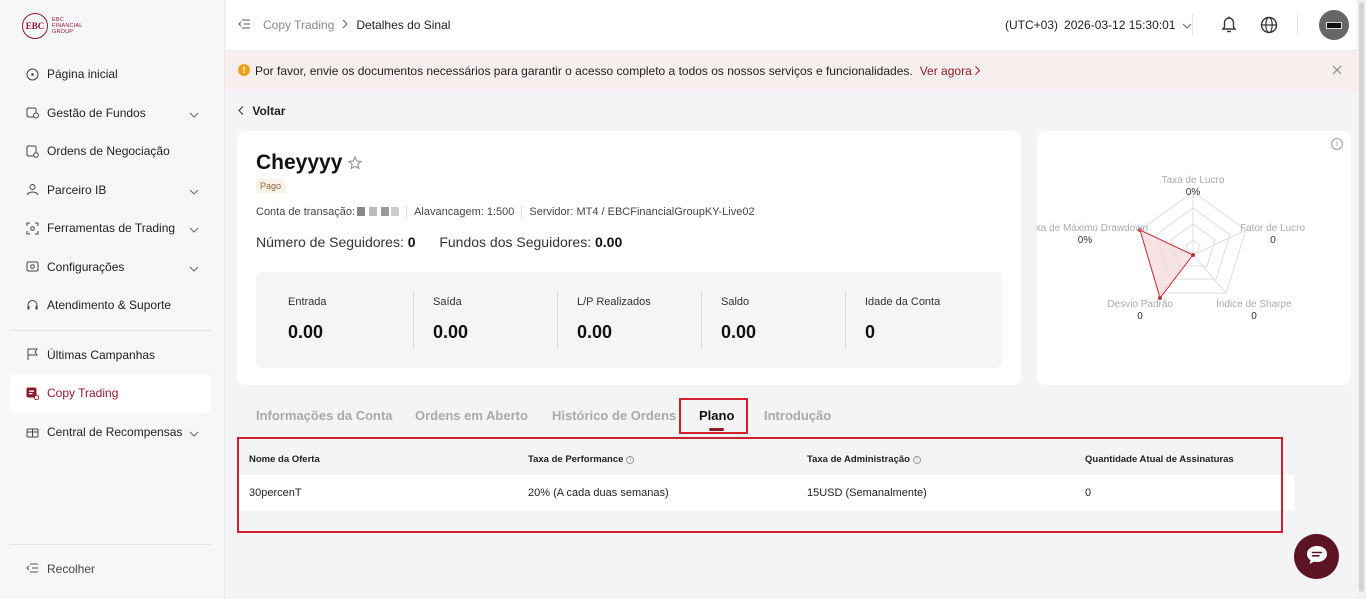  What do you see at coordinates (1361, 297) in the screenshot?
I see `scrollbar-thumb` at bounding box center [1361, 297].